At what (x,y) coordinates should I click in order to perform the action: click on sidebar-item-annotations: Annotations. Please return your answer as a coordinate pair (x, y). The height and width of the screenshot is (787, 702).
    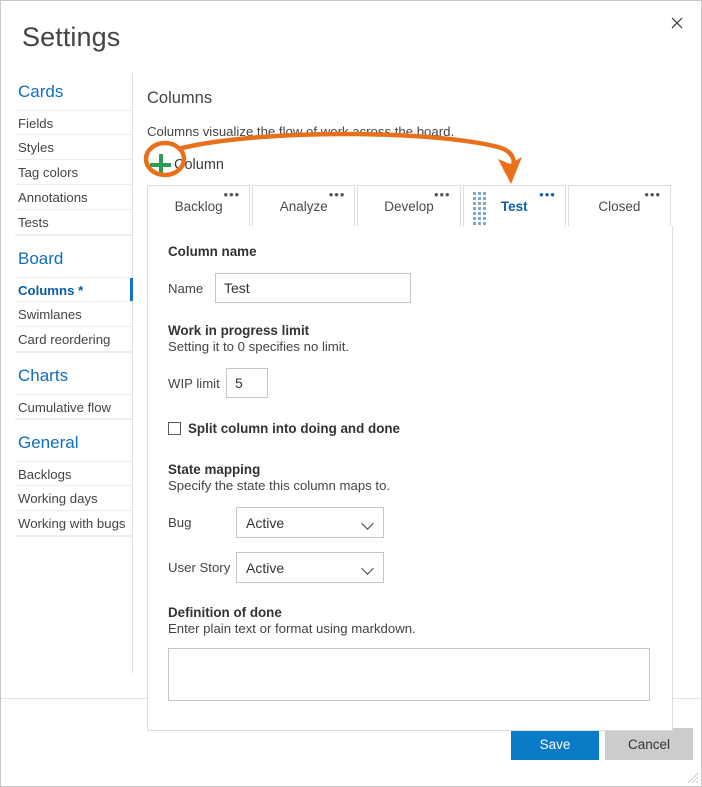
    Looking at the image, I should click on (73, 197).